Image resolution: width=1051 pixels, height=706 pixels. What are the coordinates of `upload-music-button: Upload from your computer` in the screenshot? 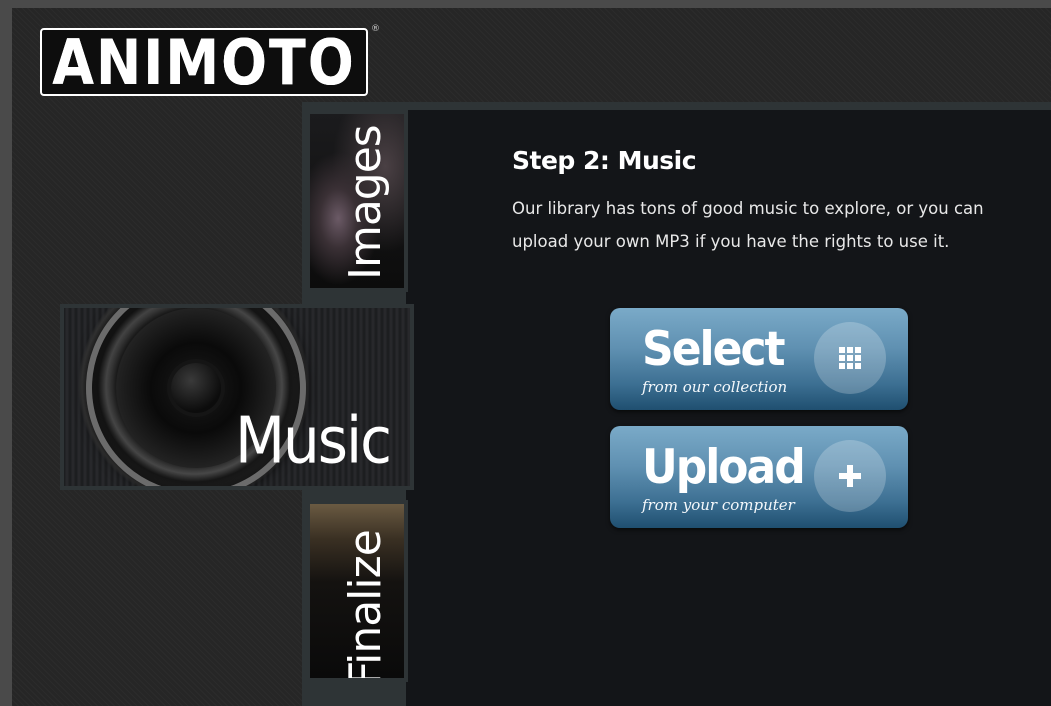 It's located at (759, 477).